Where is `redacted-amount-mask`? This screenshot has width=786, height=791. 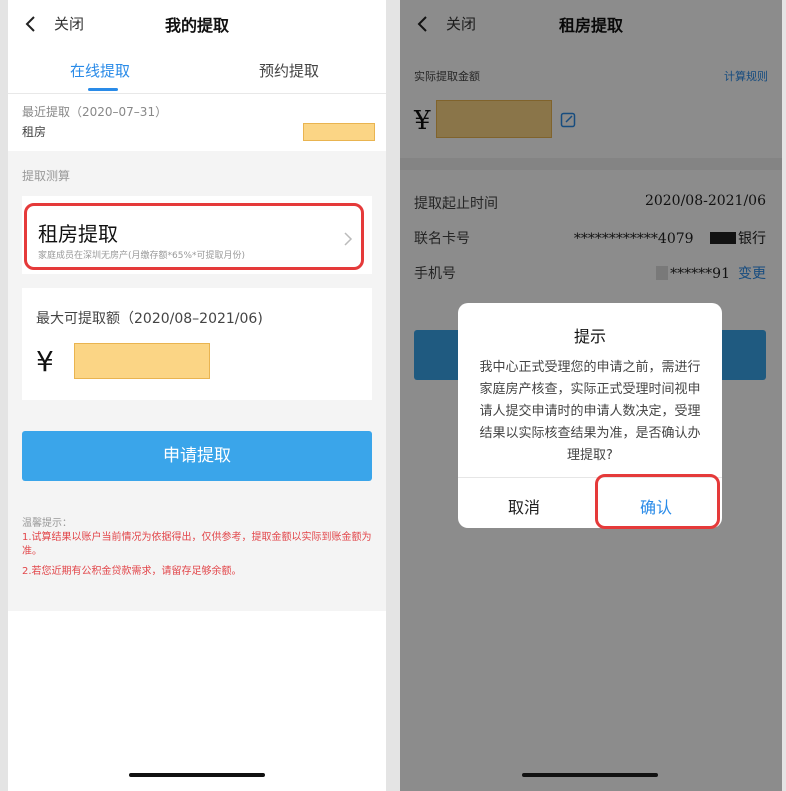
redacted-amount-mask is located at coordinates (339, 132).